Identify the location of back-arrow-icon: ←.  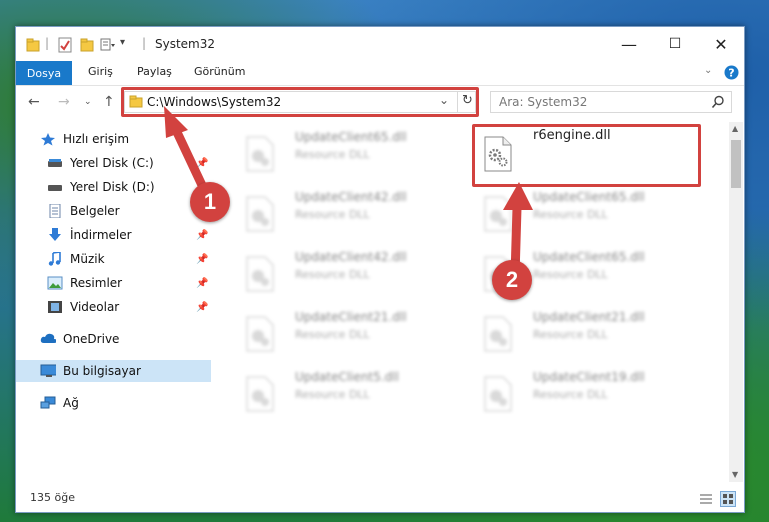
(34, 102).